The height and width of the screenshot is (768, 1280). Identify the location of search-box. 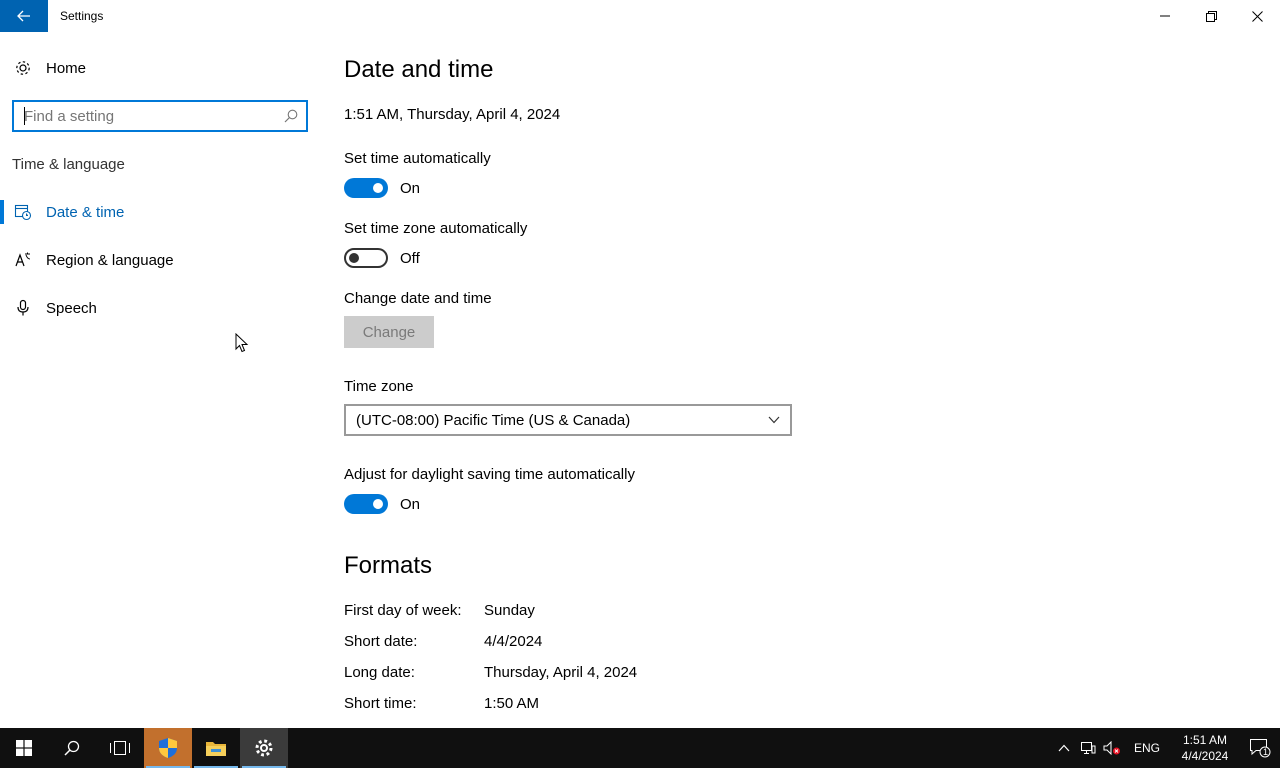
(160, 116).